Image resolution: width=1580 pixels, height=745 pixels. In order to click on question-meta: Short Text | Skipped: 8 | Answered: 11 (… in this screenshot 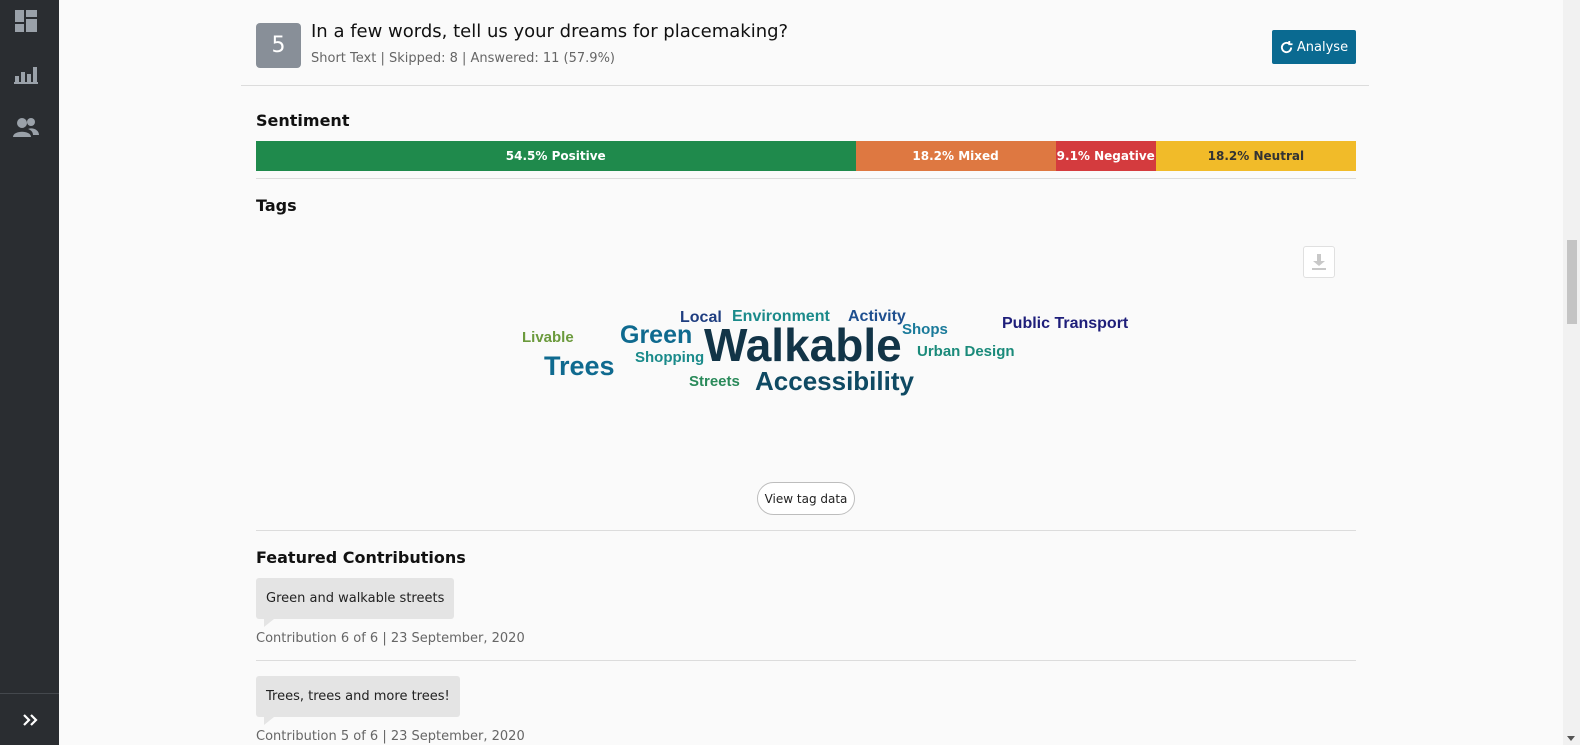, I will do `click(463, 58)`.